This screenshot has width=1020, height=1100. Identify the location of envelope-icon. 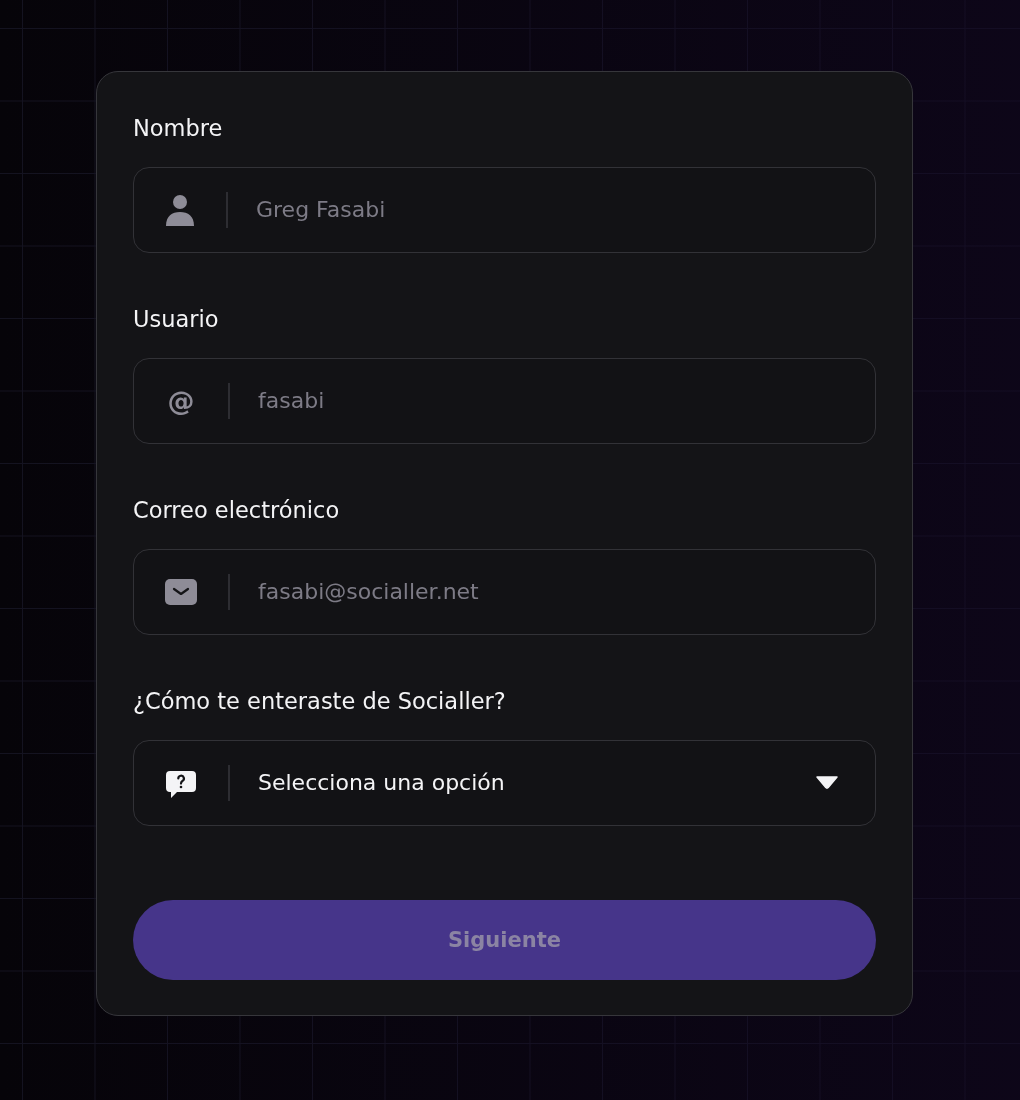
(181, 592).